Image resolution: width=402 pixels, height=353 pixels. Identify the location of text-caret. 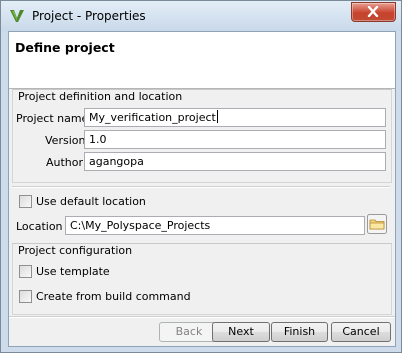
(217, 116).